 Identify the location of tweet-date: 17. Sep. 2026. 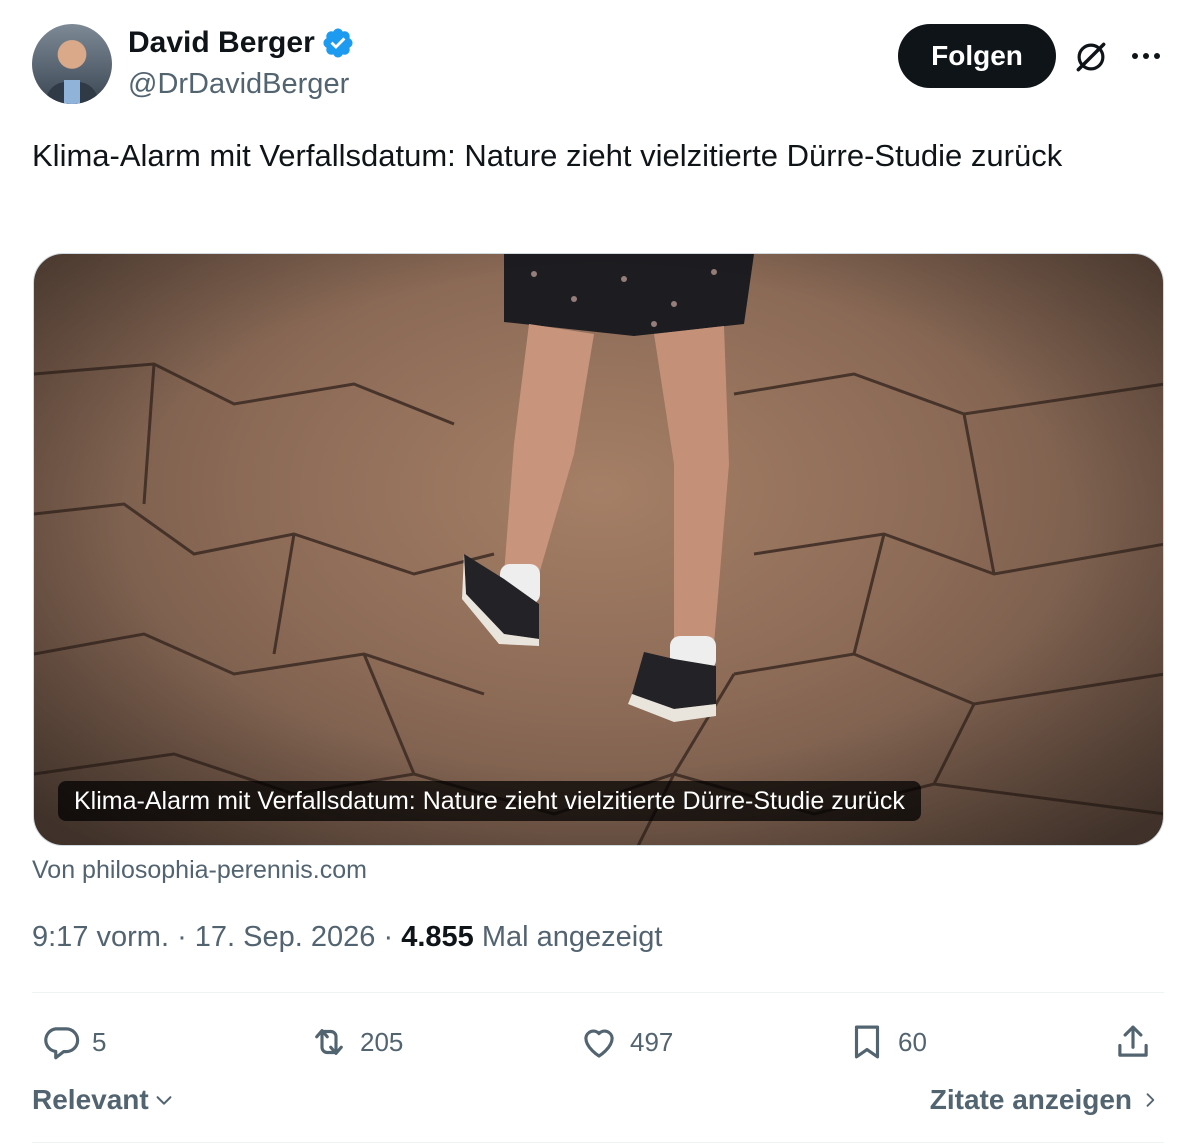
(285, 937).